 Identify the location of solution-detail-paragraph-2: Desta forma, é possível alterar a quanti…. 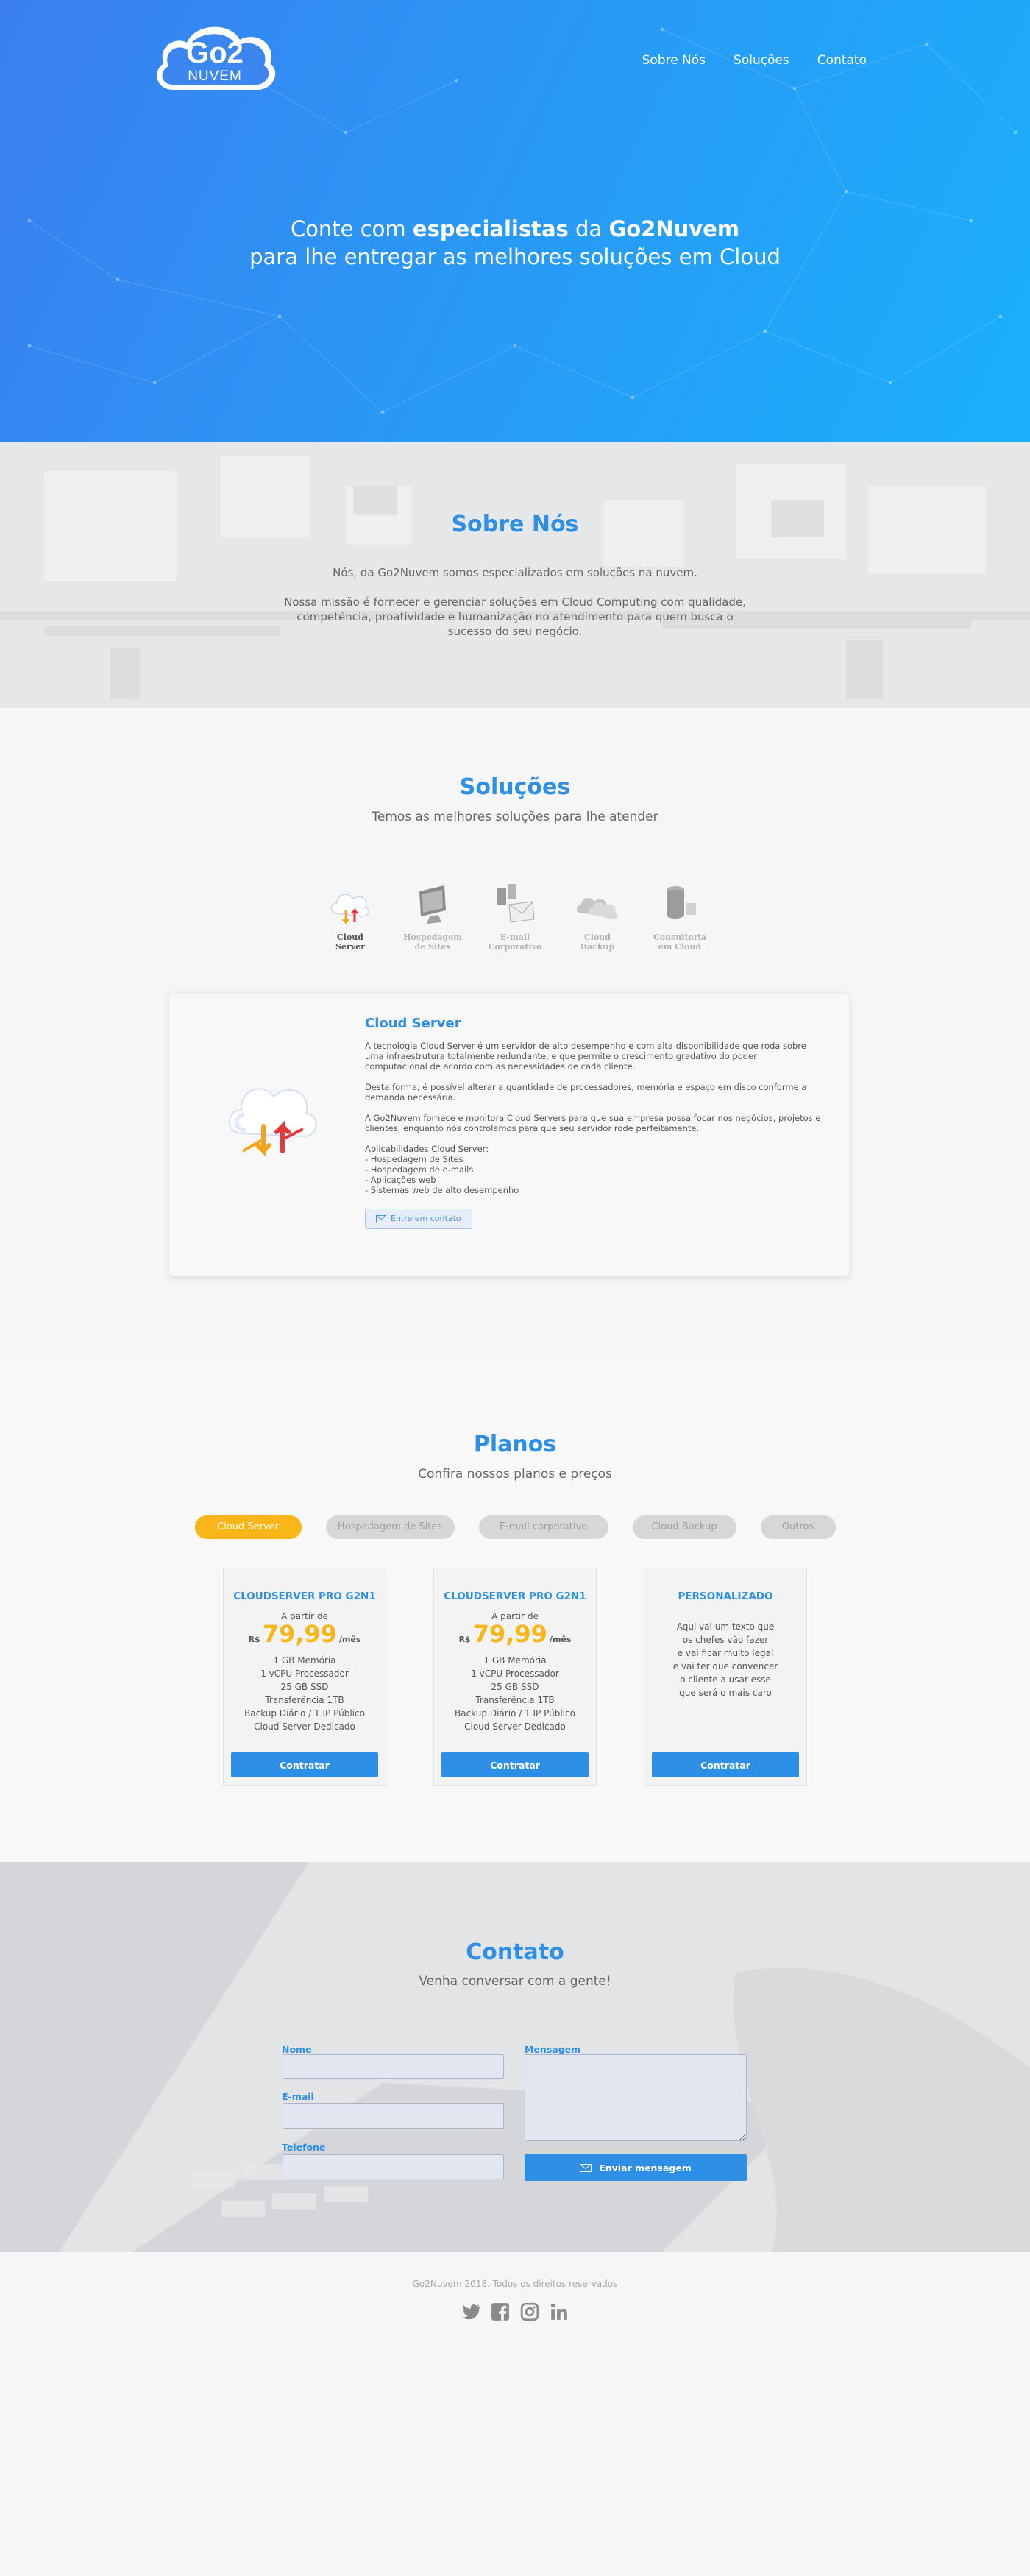
(586, 1092).